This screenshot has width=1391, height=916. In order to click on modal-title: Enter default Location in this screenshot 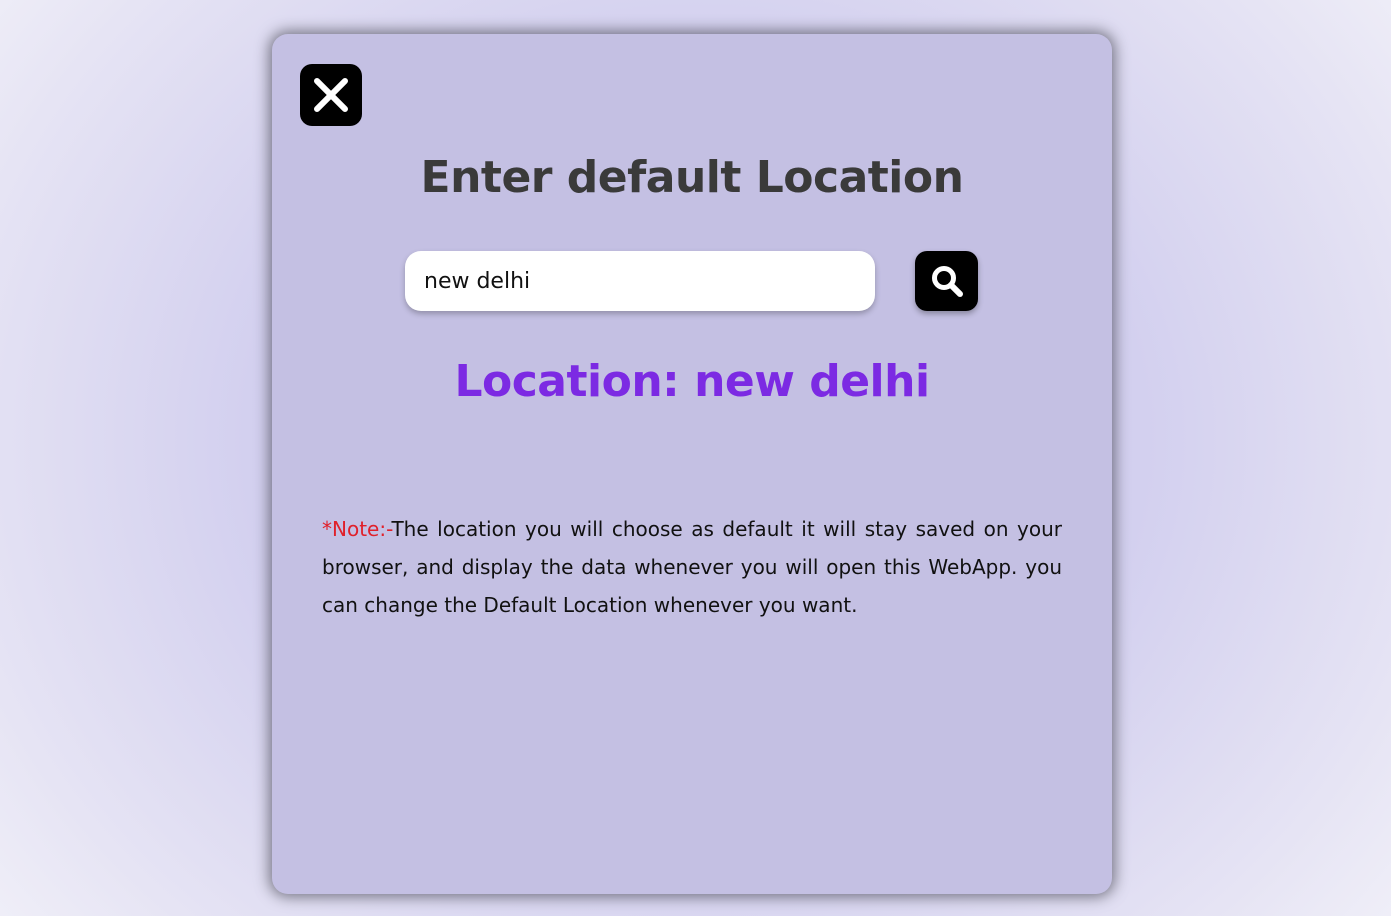, I will do `click(692, 177)`.